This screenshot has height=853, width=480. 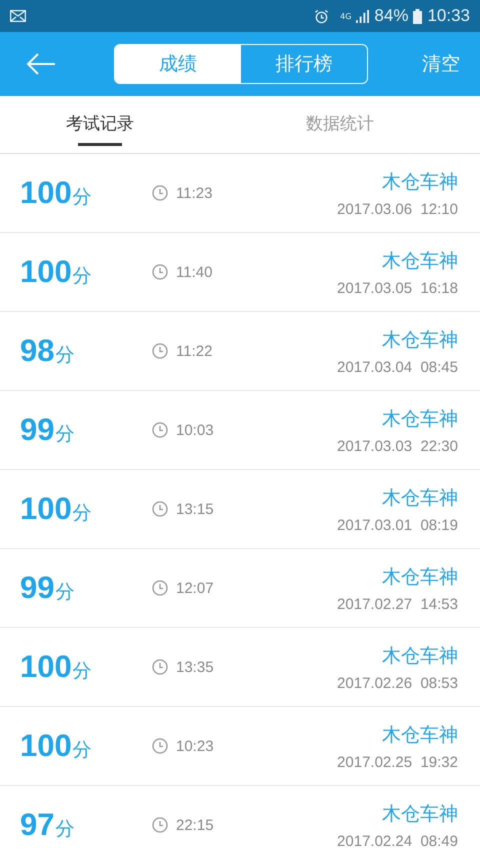 I want to click on date-time: 2017.02.25 19:32, so click(x=397, y=762).